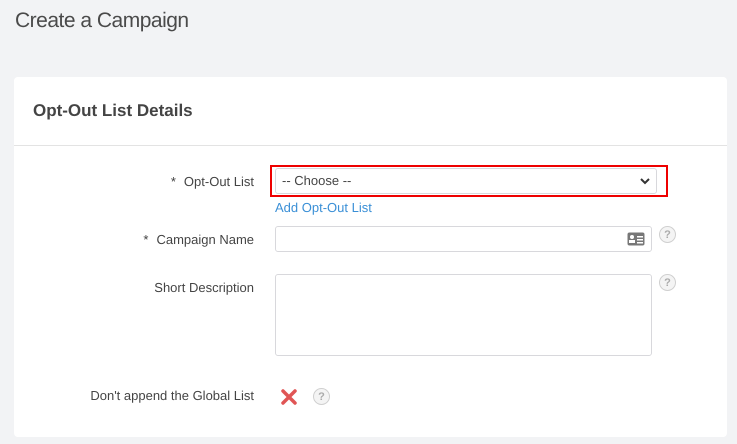 The image size is (737, 444). Describe the element at coordinates (645, 181) in the screenshot. I see `chevron-icon` at that location.